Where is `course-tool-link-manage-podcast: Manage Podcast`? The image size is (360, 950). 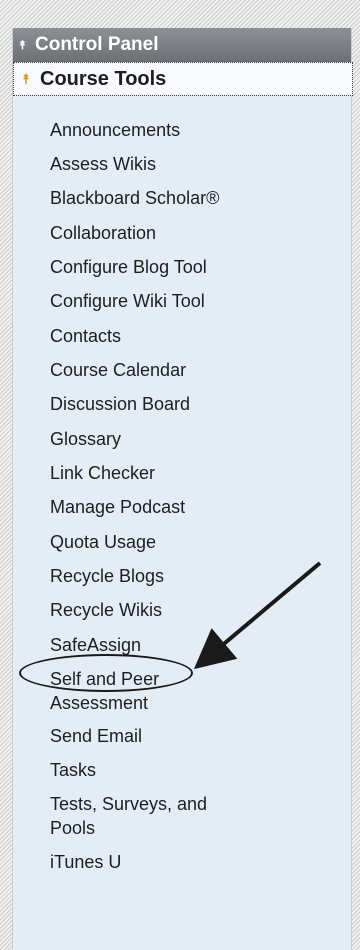
course-tool-link-manage-podcast: Manage Podcast is located at coordinates (117, 507).